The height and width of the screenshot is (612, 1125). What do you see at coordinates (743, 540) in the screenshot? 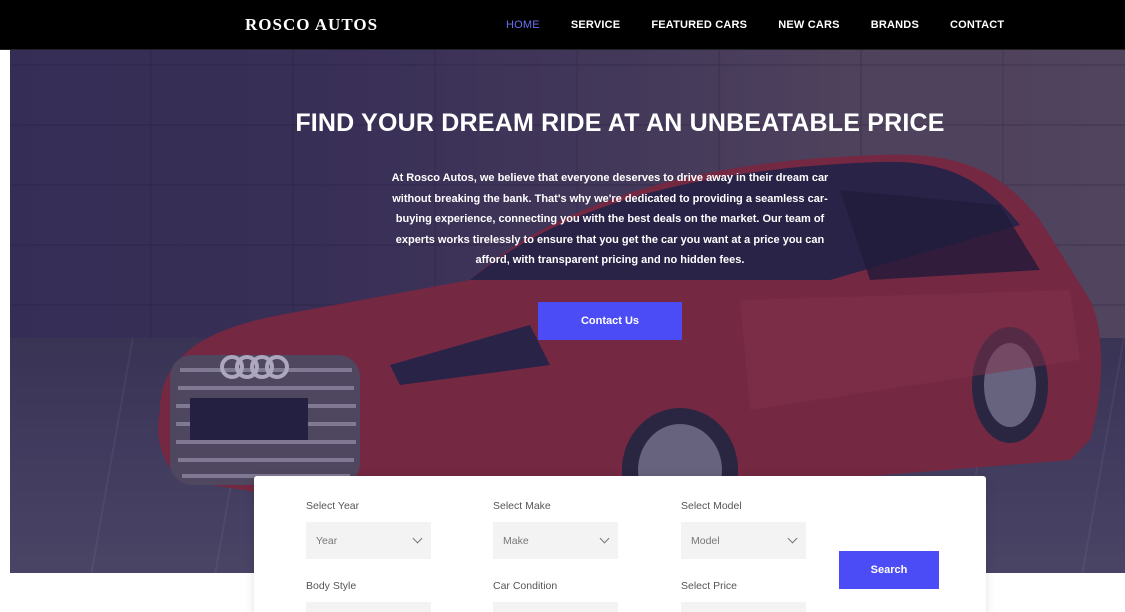
I see `model-select: Model` at bounding box center [743, 540].